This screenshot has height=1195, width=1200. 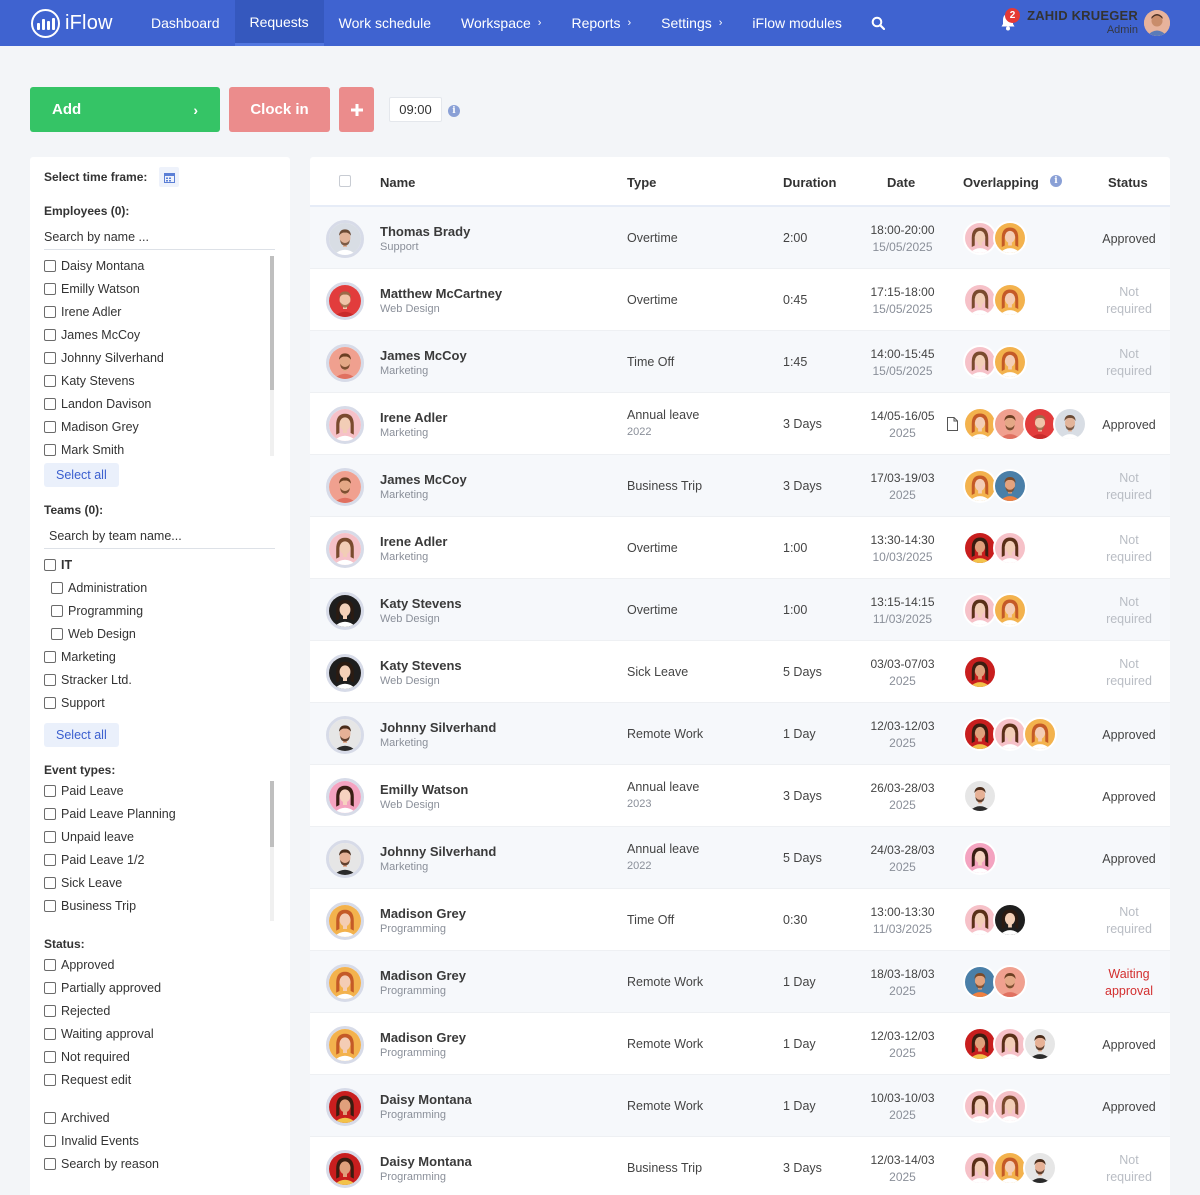 I want to click on select-all-rows-checkbox, so click(x=345, y=181).